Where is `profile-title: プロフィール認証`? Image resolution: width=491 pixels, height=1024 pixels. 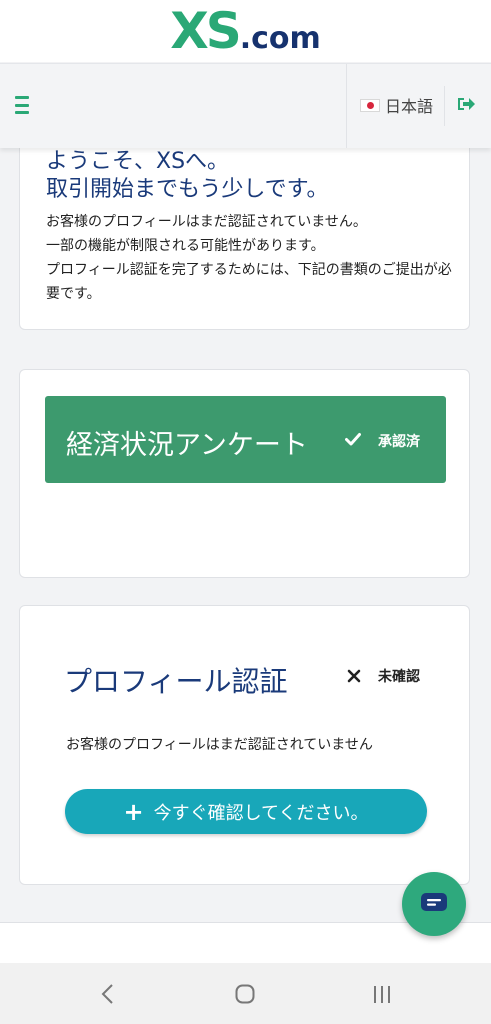 profile-title: プロフィール認証 is located at coordinates (176, 681).